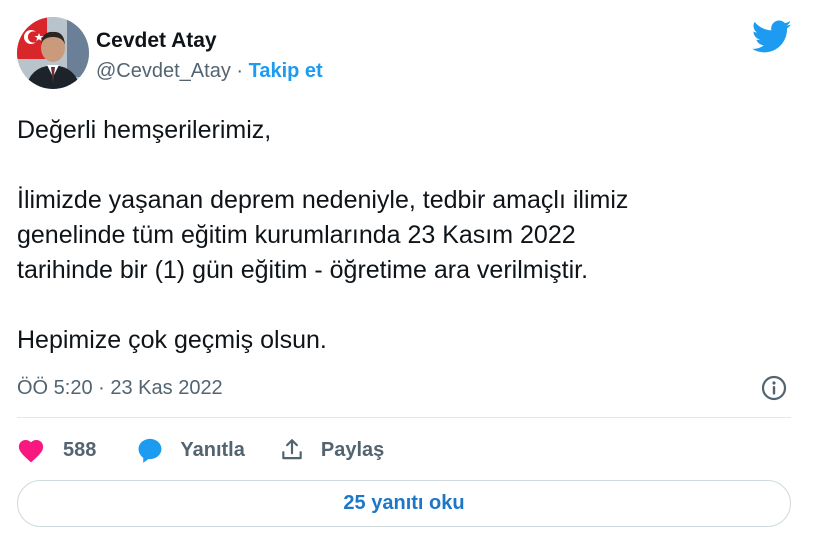 The width and height of the screenshot is (816, 545). What do you see at coordinates (156, 41) in the screenshot?
I see `author-name: Cevdet Atay` at bounding box center [156, 41].